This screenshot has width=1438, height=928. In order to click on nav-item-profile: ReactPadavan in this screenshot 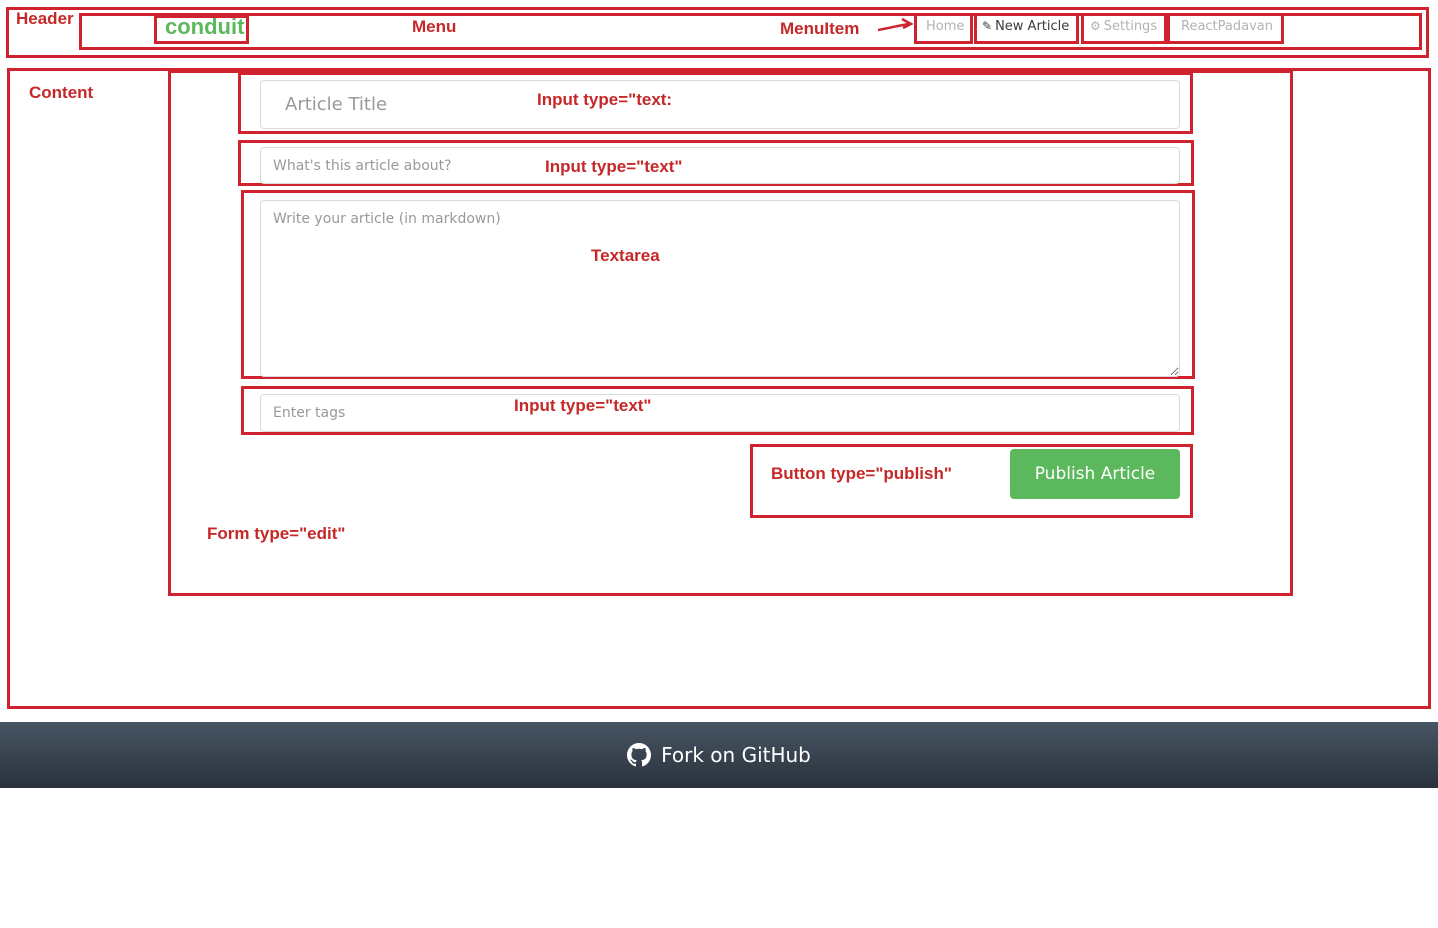, I will do `click(1227, 26)`.